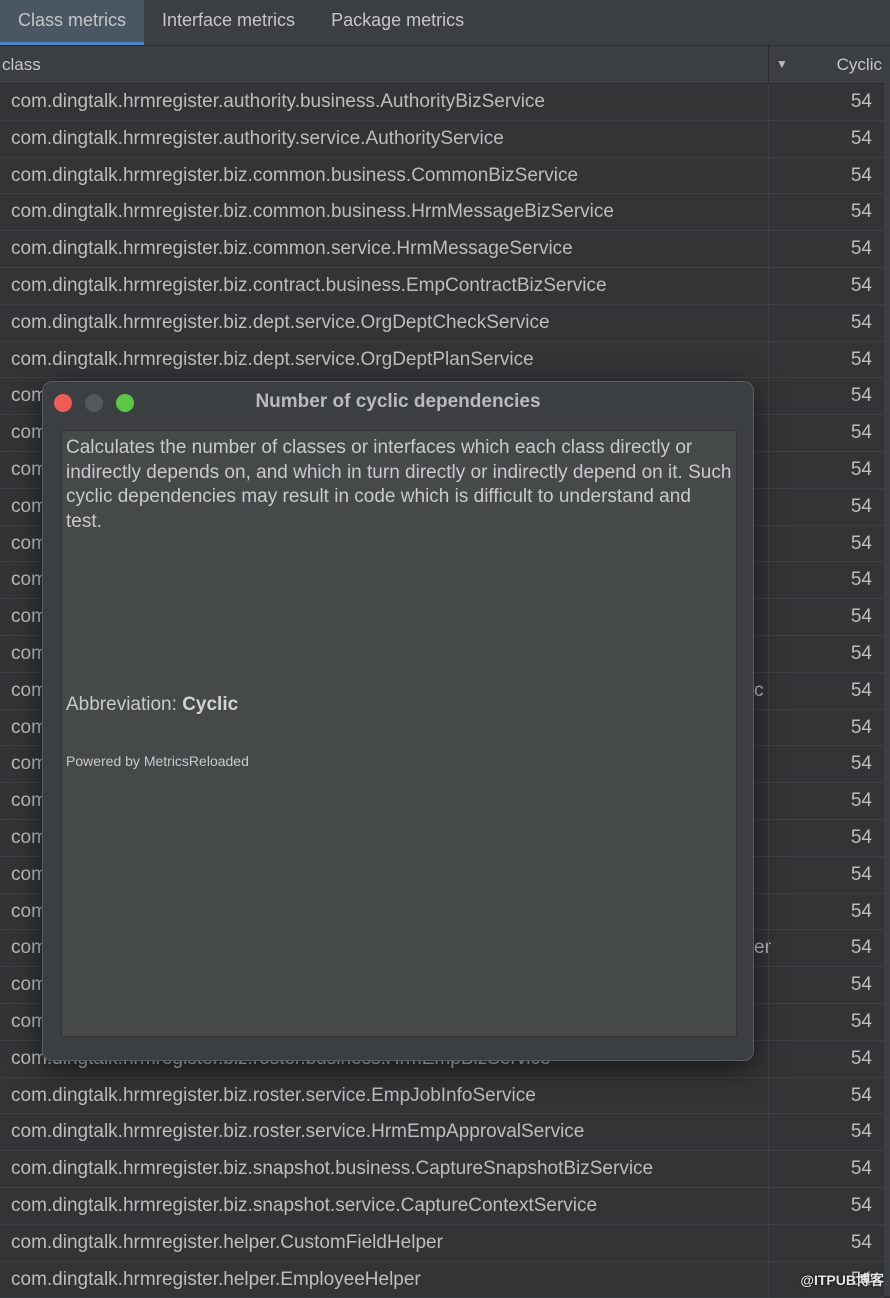 The width and height of the screenshot is (890, 1298). What do you see at coordinates (398, 402) in the screenshot?
I see `dialog-title: Number of cyclic dependencies` at bounding box center [398, 402].